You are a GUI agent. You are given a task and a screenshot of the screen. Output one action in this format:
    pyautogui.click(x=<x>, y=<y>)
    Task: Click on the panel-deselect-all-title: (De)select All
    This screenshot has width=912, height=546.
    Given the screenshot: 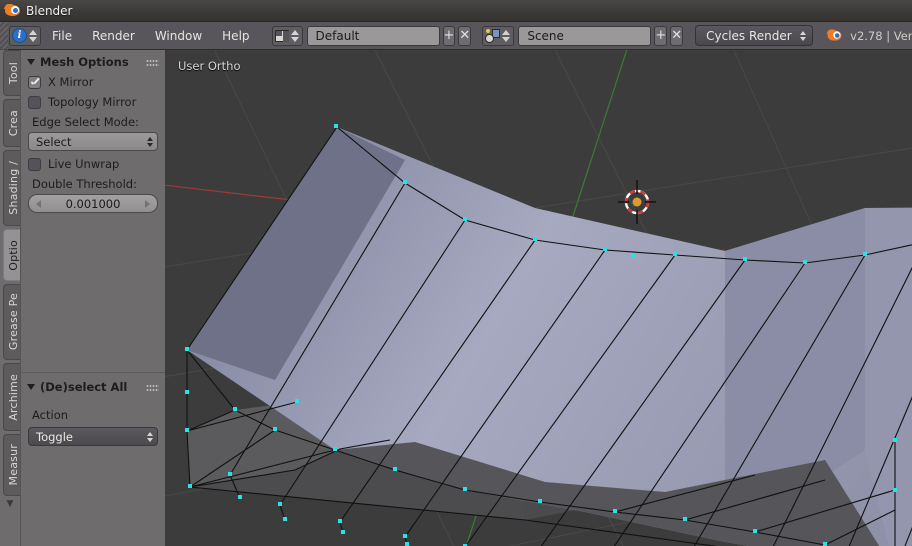 What is the action you would take?
    pyautogui.click(x=84, y=387)
    